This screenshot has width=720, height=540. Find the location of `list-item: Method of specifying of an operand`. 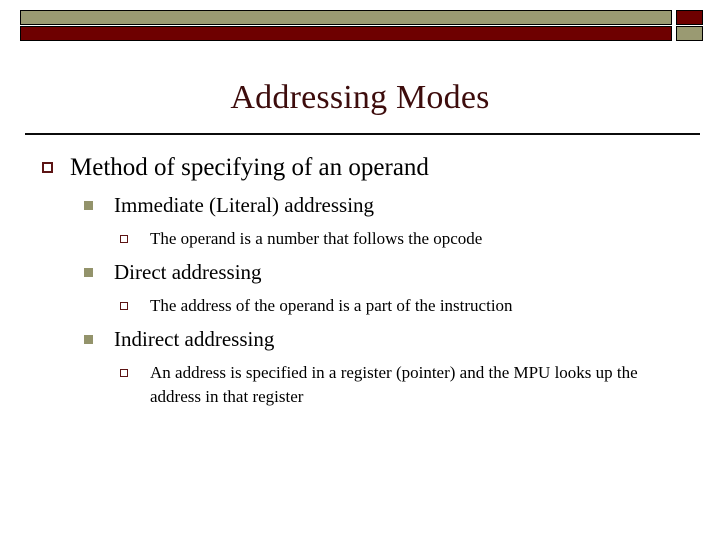

list-item: Method of specifying of an operand is located at coordinates (360, 168).